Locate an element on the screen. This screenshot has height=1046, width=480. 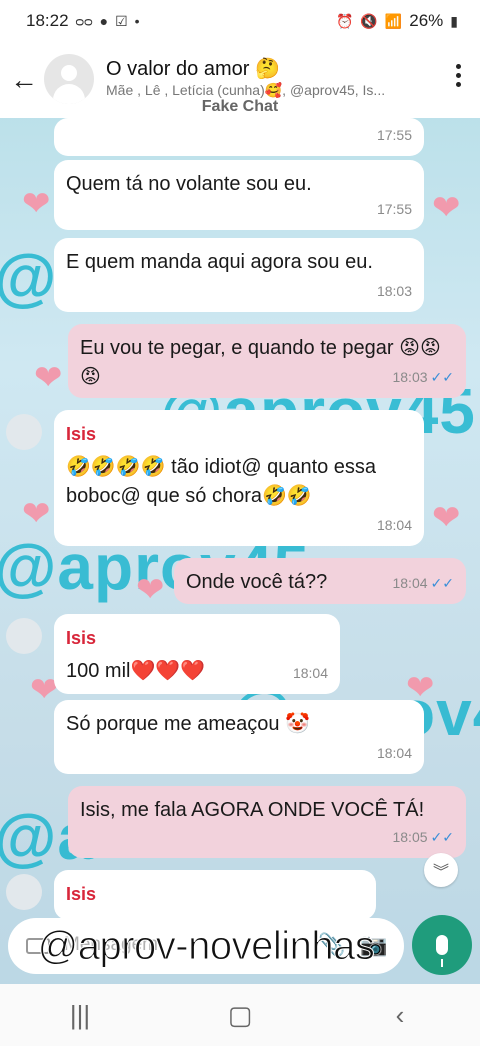
message-input: Mensagem 📎 📷 @aprov-novelinhas is located at coordinates (206, 946).